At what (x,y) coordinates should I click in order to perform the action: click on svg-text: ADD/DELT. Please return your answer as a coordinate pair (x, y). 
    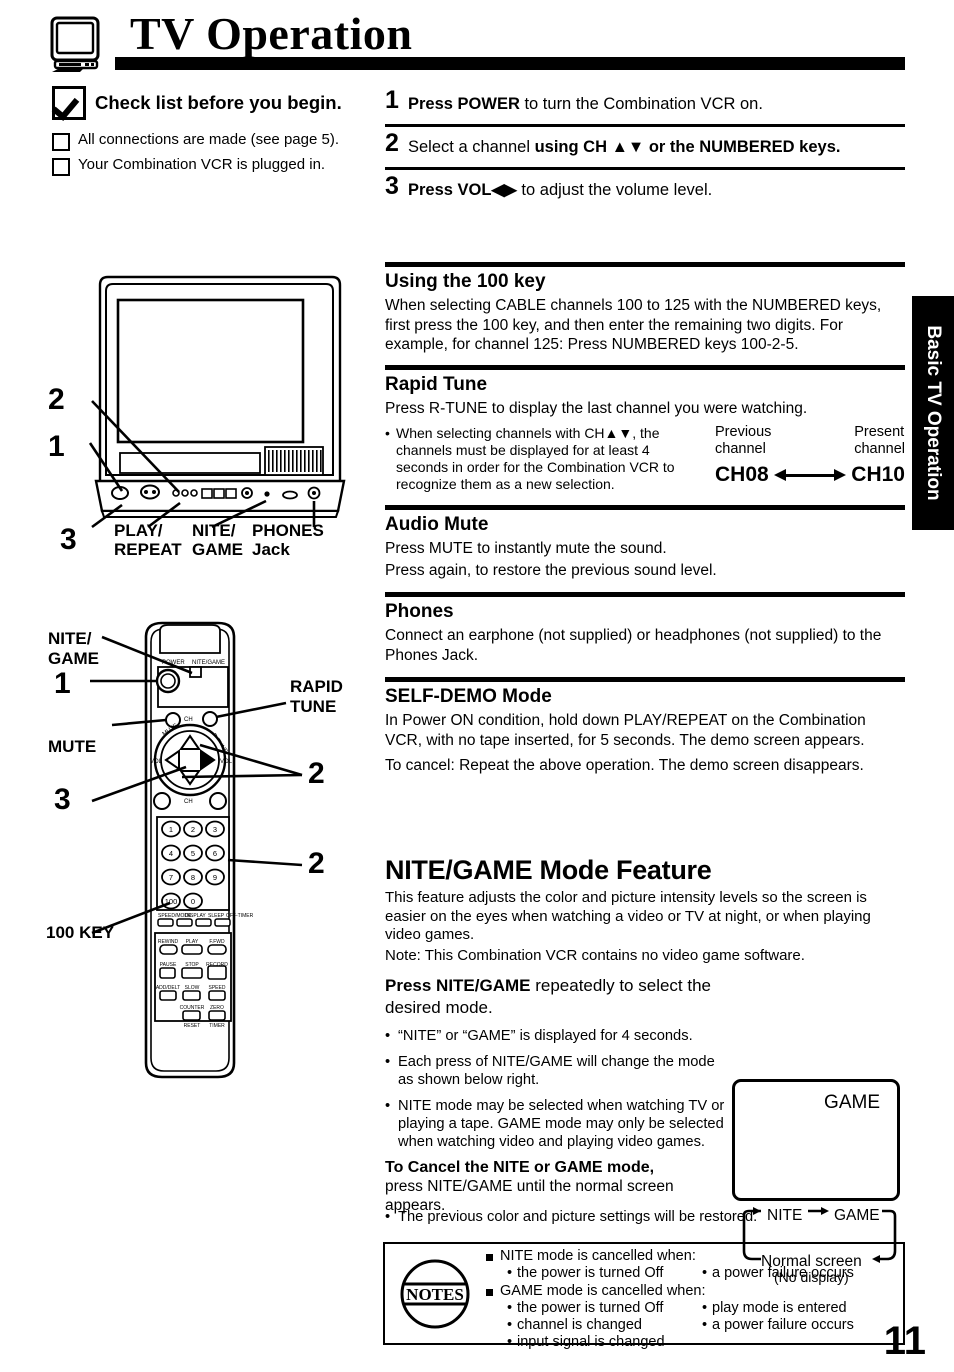
    Looking at the image, I should click on (168, 988).